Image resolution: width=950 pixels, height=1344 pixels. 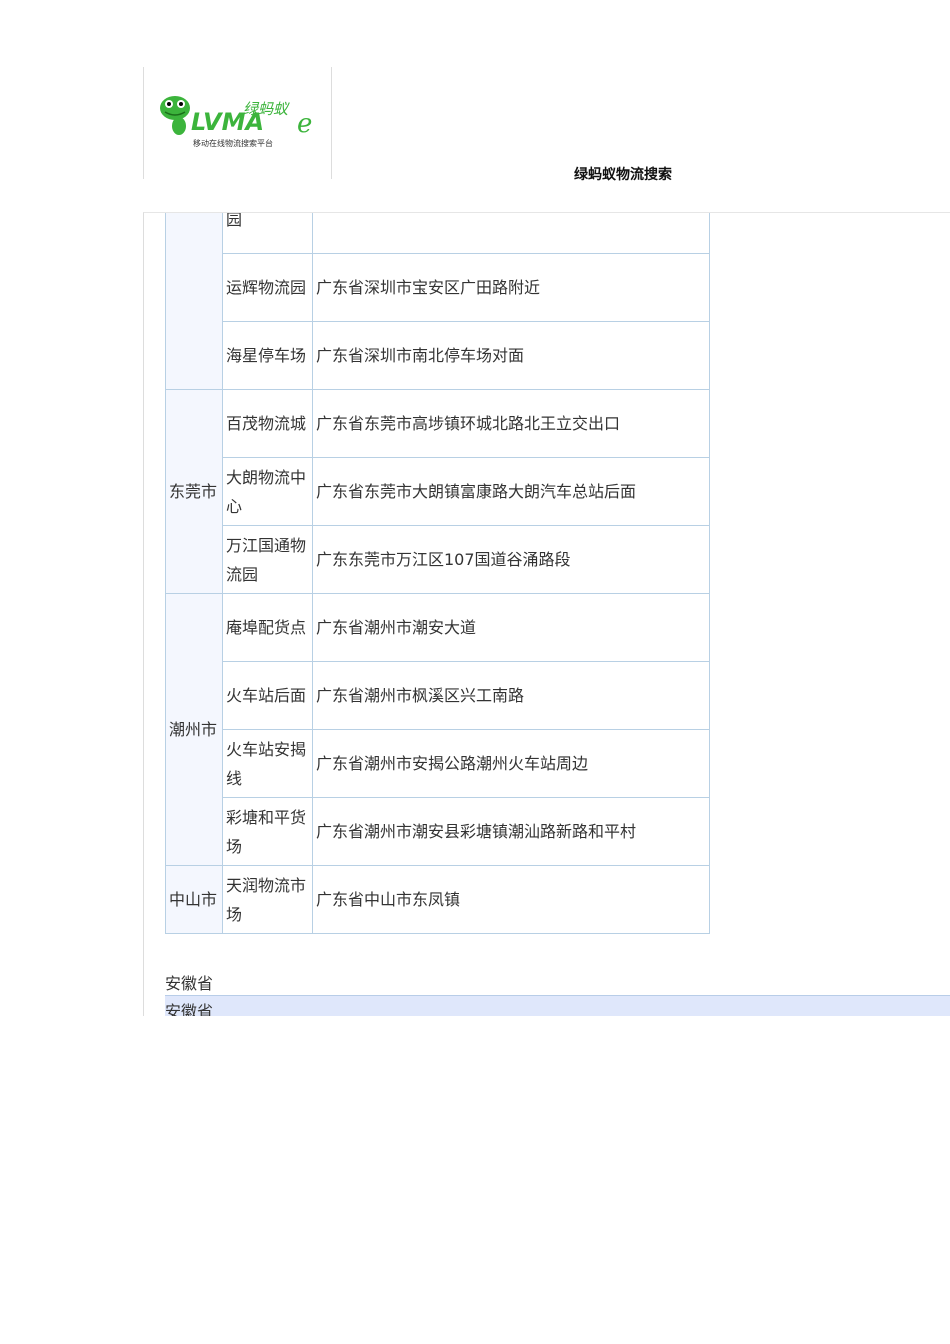 What do you see at coordinates (267, 355) in the screenshot?
I see `location-name: 海星停车场` at bounding box center [267, 355].